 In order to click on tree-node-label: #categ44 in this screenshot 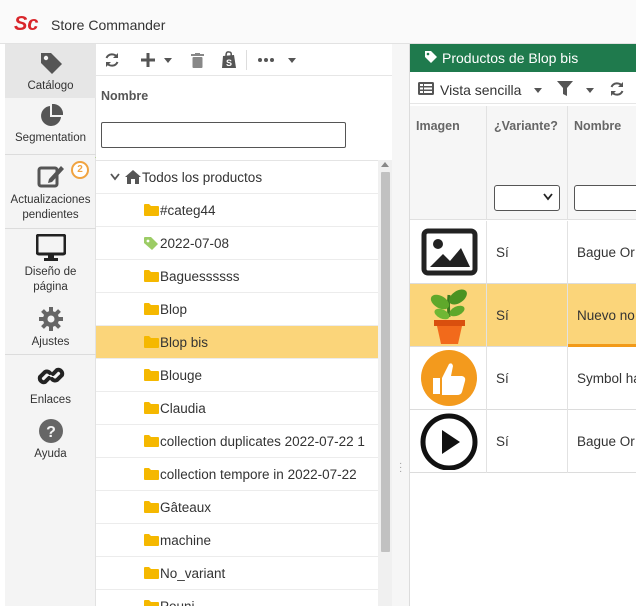, I will do `click(188, 210)`.